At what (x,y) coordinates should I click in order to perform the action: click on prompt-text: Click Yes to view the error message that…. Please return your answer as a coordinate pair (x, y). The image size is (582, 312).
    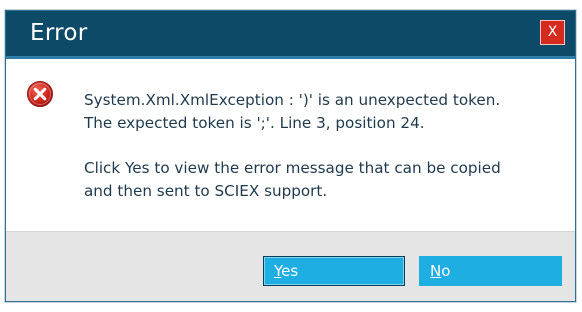
    Looking at the image, I should click on (324, 180).